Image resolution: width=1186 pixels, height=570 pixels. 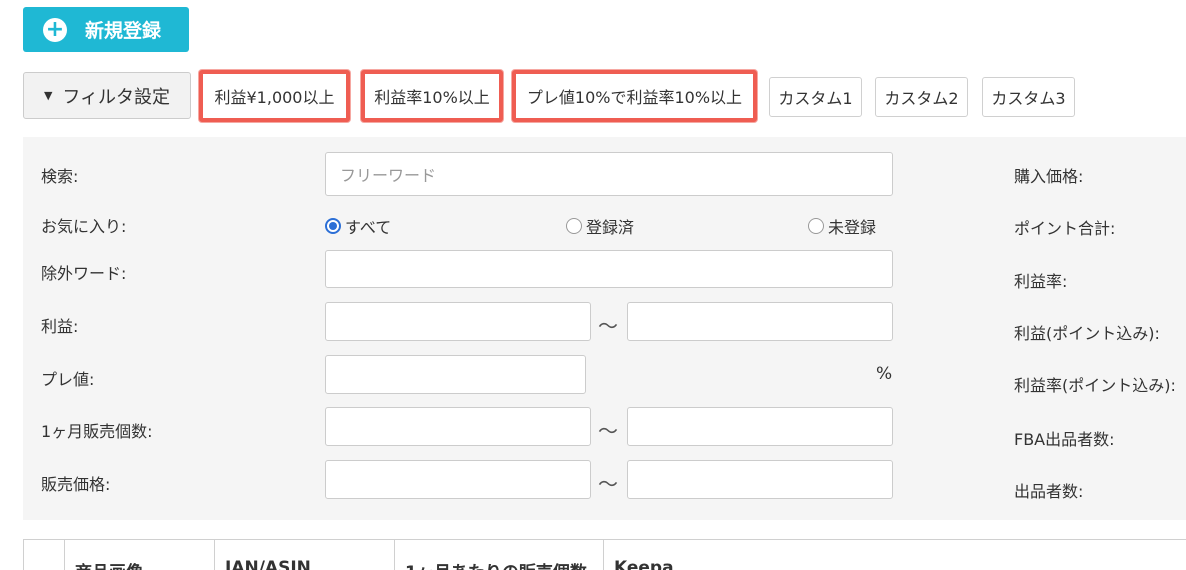 I want to click on table-header-keepa: Keepa, so click(x=895, y=555).